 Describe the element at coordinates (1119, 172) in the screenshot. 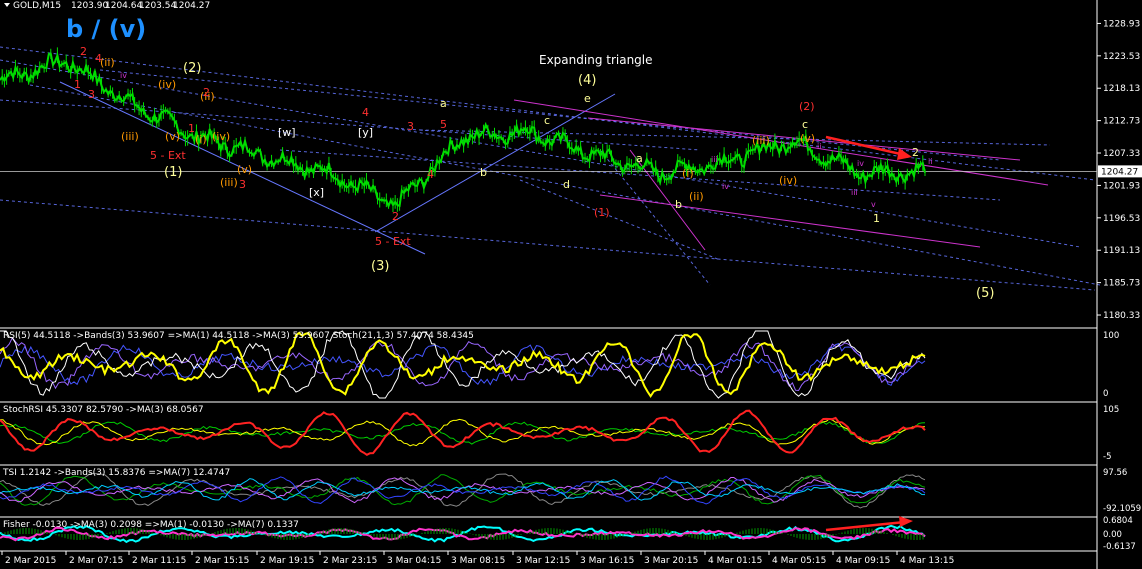

I see `current-price-label: 1204.27` at that location.